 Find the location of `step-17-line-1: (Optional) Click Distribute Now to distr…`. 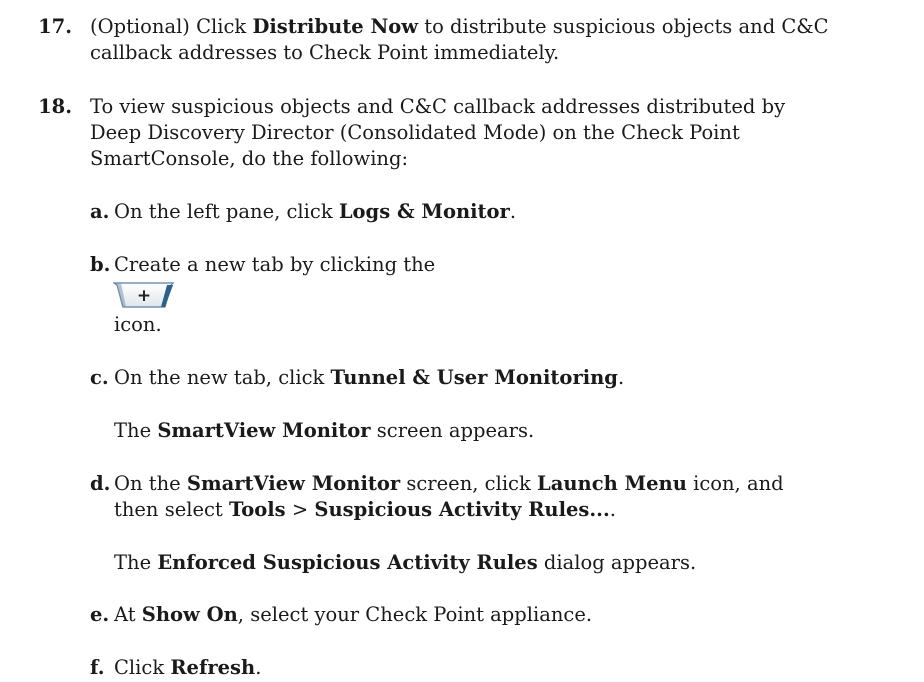

step-17-line-1: (Optional) Click Distribute Now to distr… is located at coordinates (507, 27).